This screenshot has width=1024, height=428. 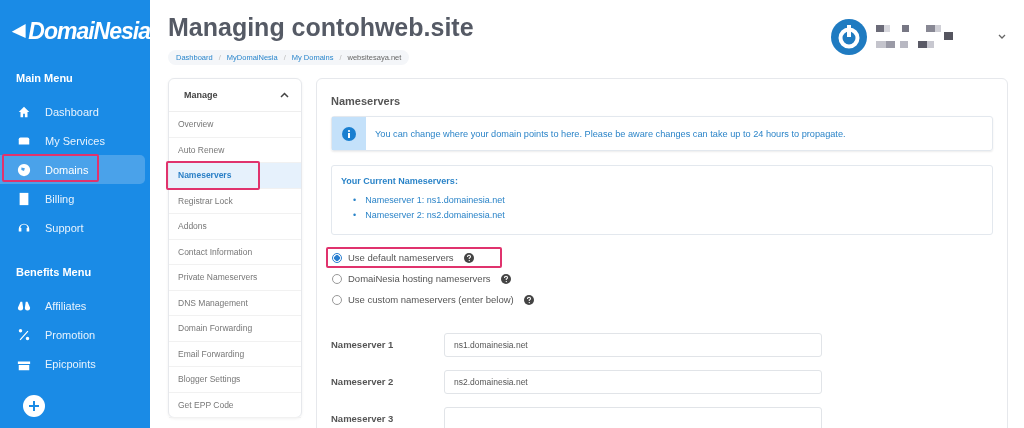 I want to click on sidebar-item: Dashboard, so click(x=72, y=111).